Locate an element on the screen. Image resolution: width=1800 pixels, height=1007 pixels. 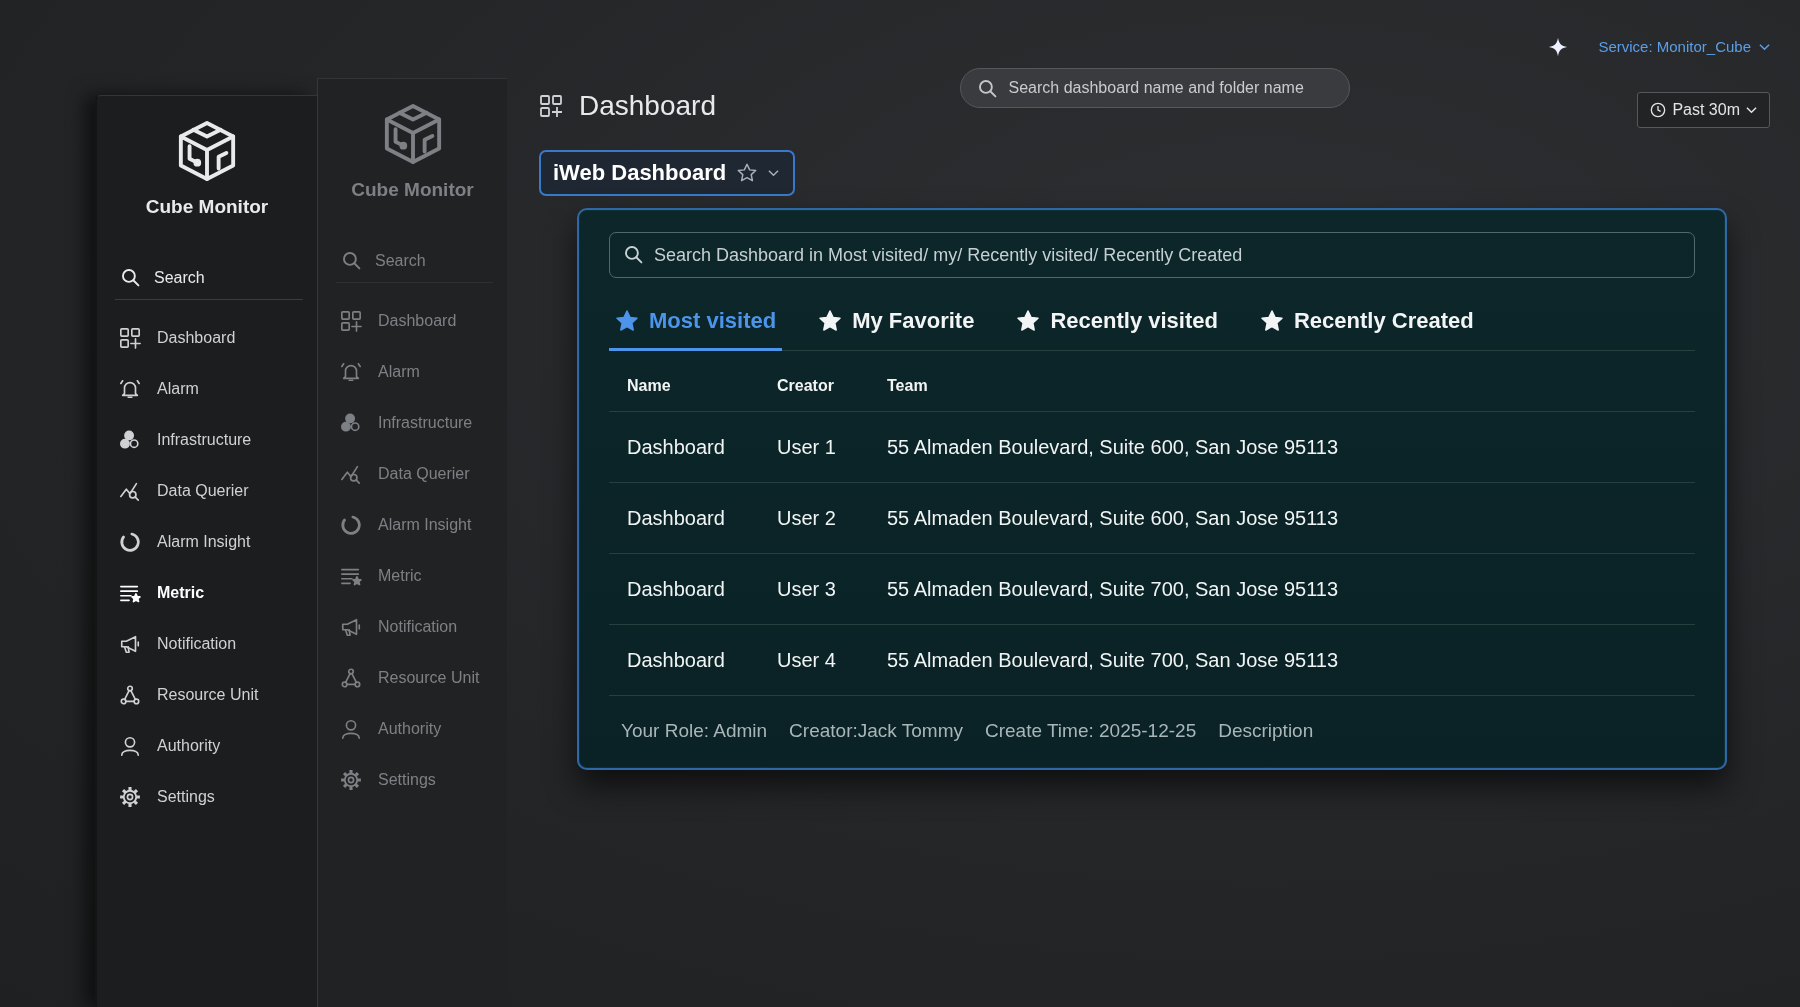
dashboard-selector: iWeb Dashboard is located at coordinates (667, 173).